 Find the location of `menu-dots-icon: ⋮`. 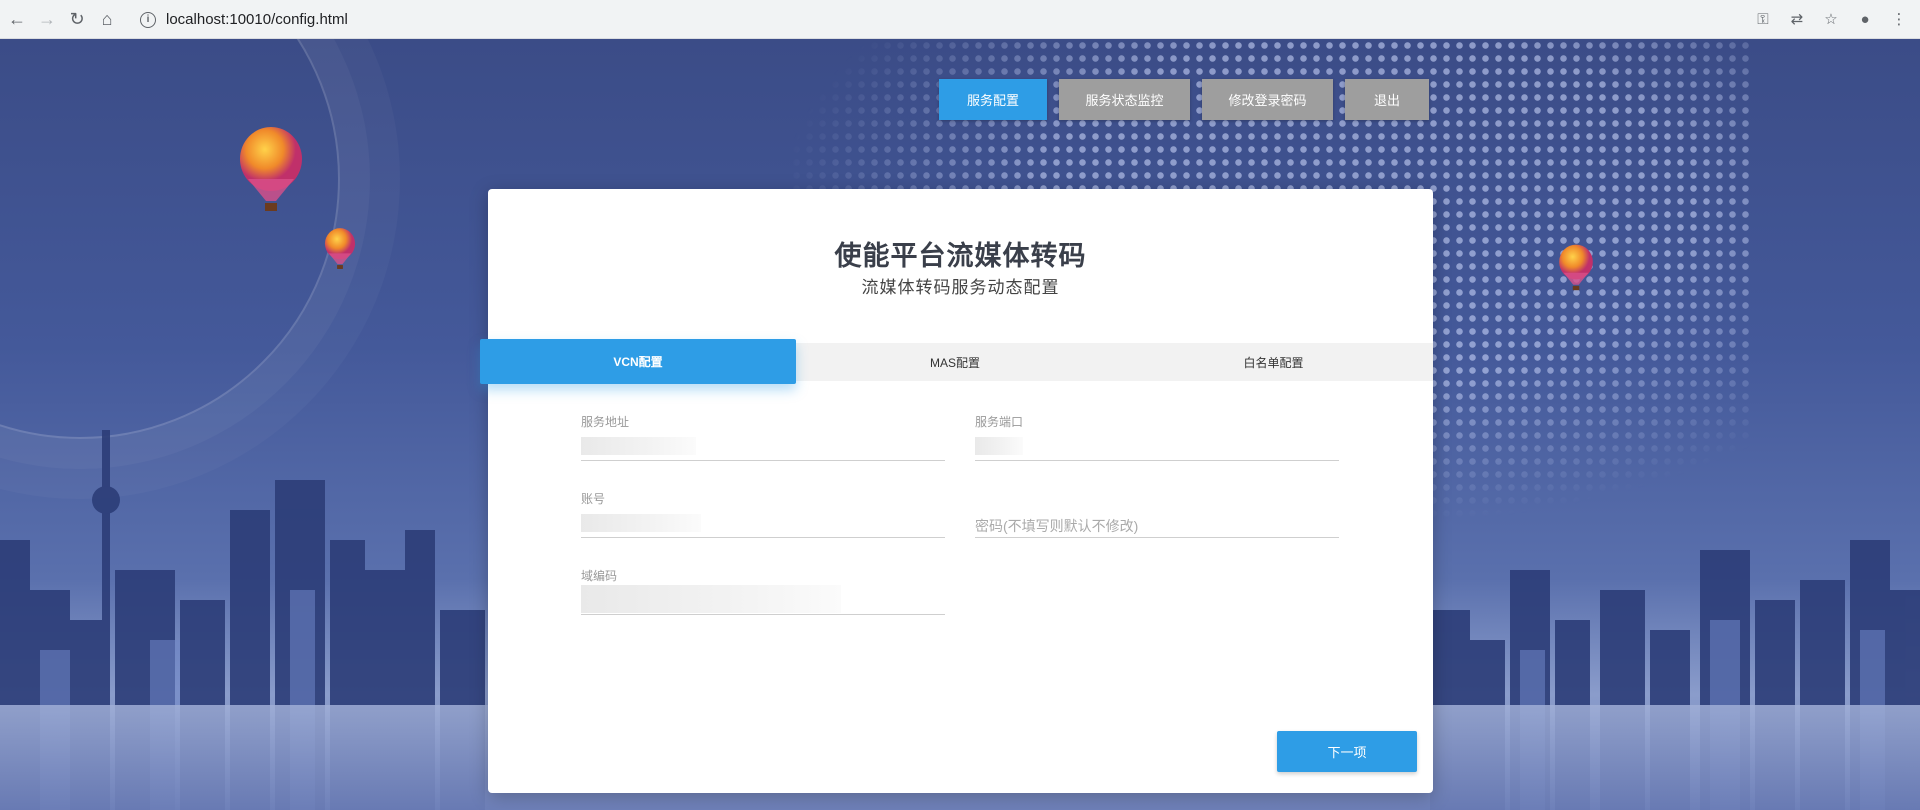

menu-dots-icon: ⋮ is located at coordinates (1899, 19).